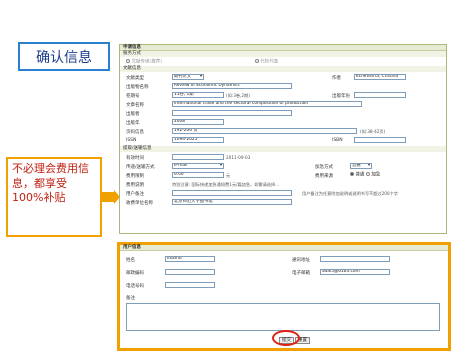 Image resolution: width=474 pixels, height=355 pixels. I want to click on urgent-label: 加急方式, so click(324, 167).